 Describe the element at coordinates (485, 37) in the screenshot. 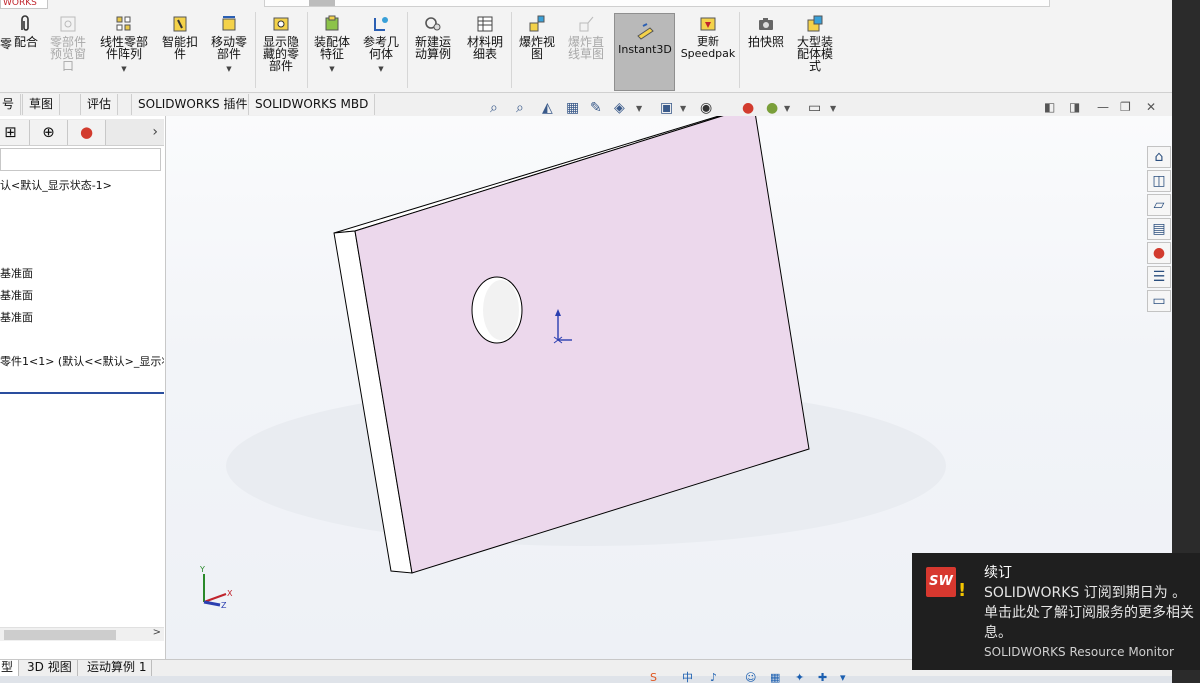

I see `bill-of-materials-button: 材料明 细表` at that location.